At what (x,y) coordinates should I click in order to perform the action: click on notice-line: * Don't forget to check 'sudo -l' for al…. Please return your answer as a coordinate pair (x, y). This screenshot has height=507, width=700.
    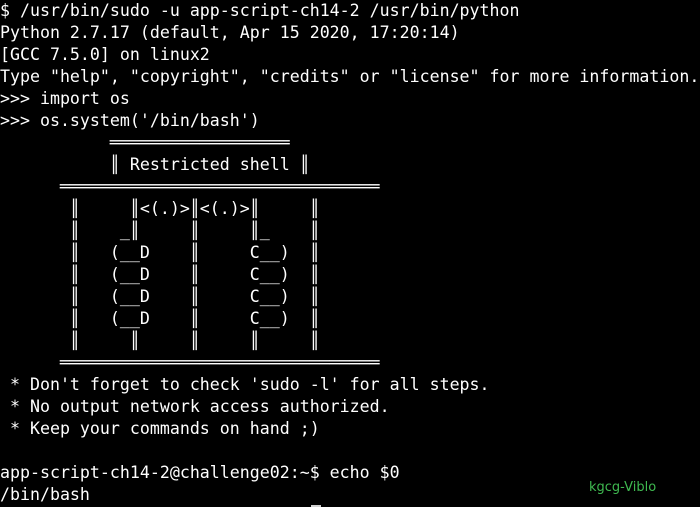
    Looking at the image, I should click on (245, 384).